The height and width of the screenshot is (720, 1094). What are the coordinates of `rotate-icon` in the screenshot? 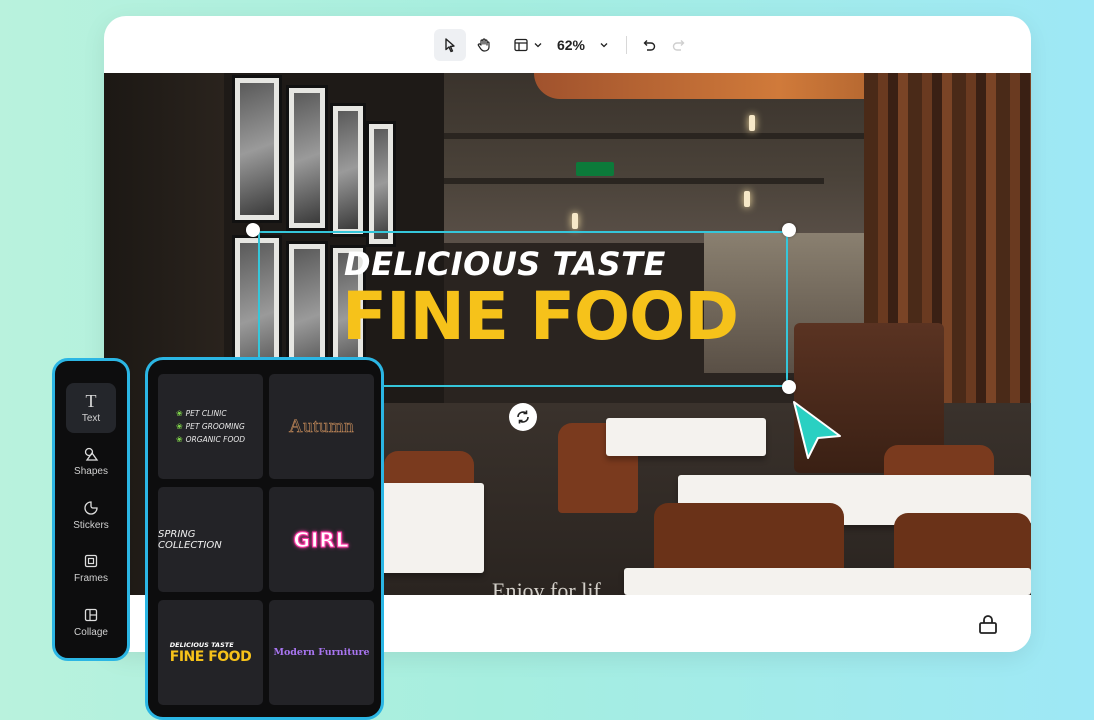 It's located at (523, 417).